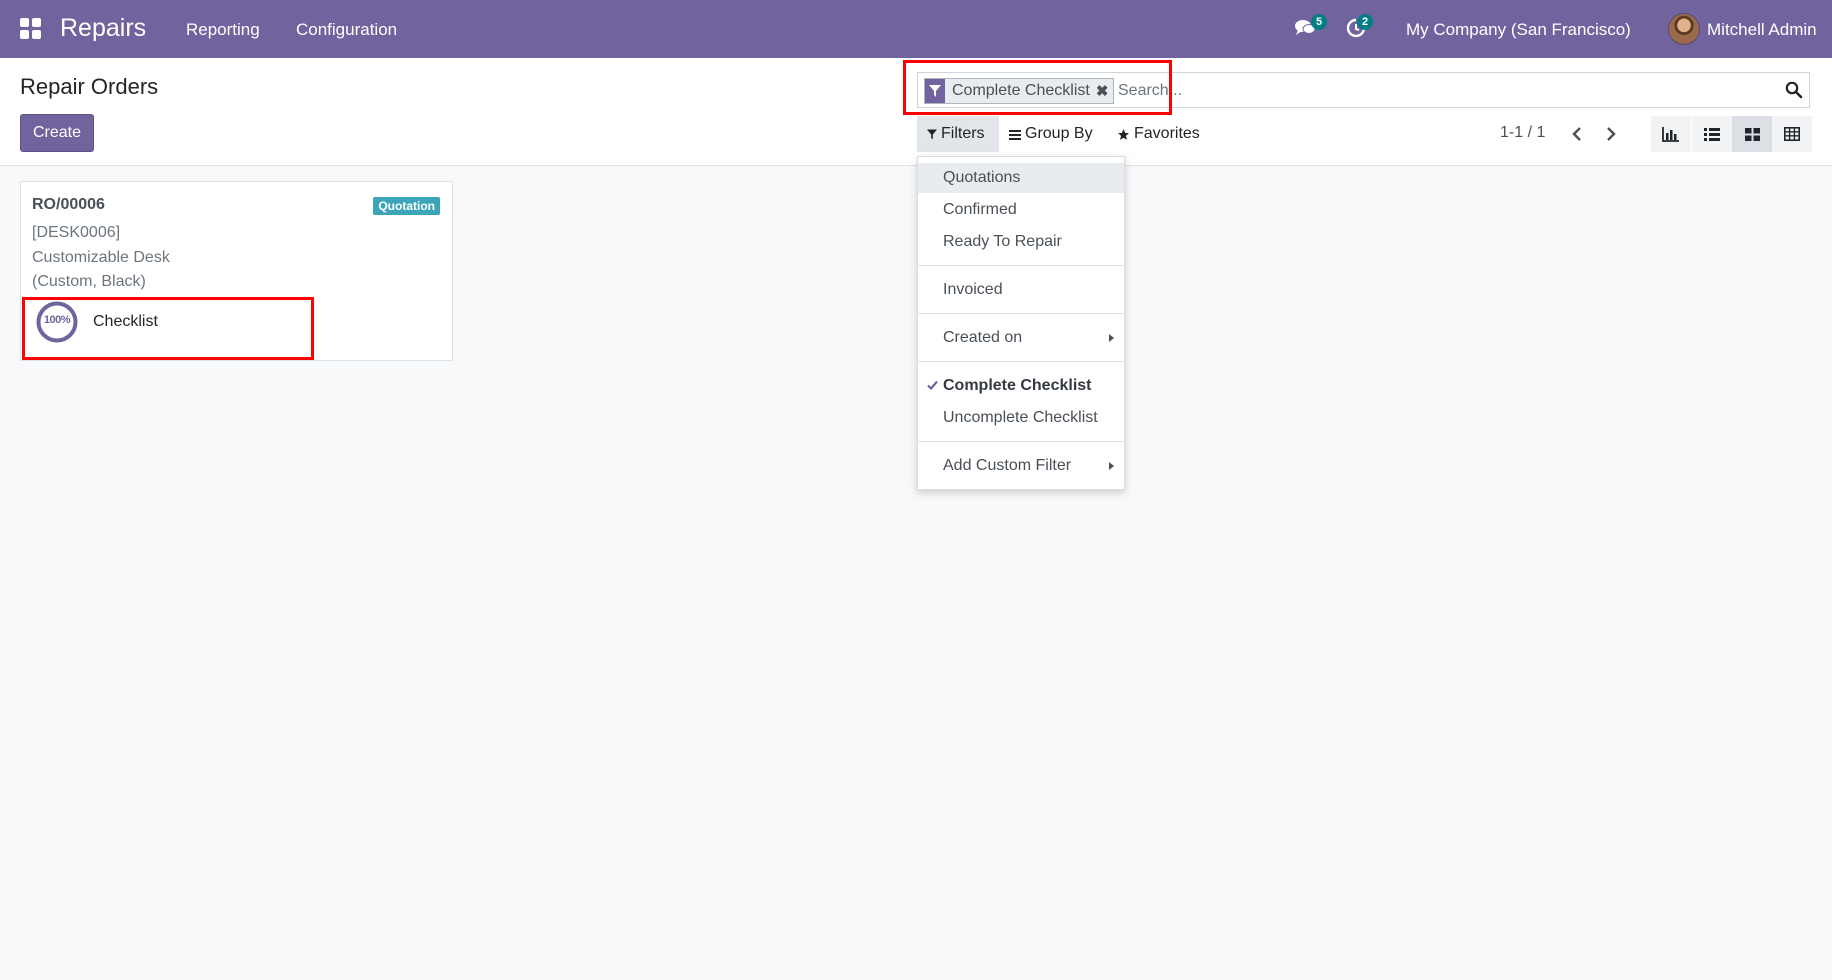 The width and height of the screenshot is (1832, 980). What do you see at coordinates (1123, 134) in the screenshot?
I see `star-icon` at bounding box center [1123, 134].